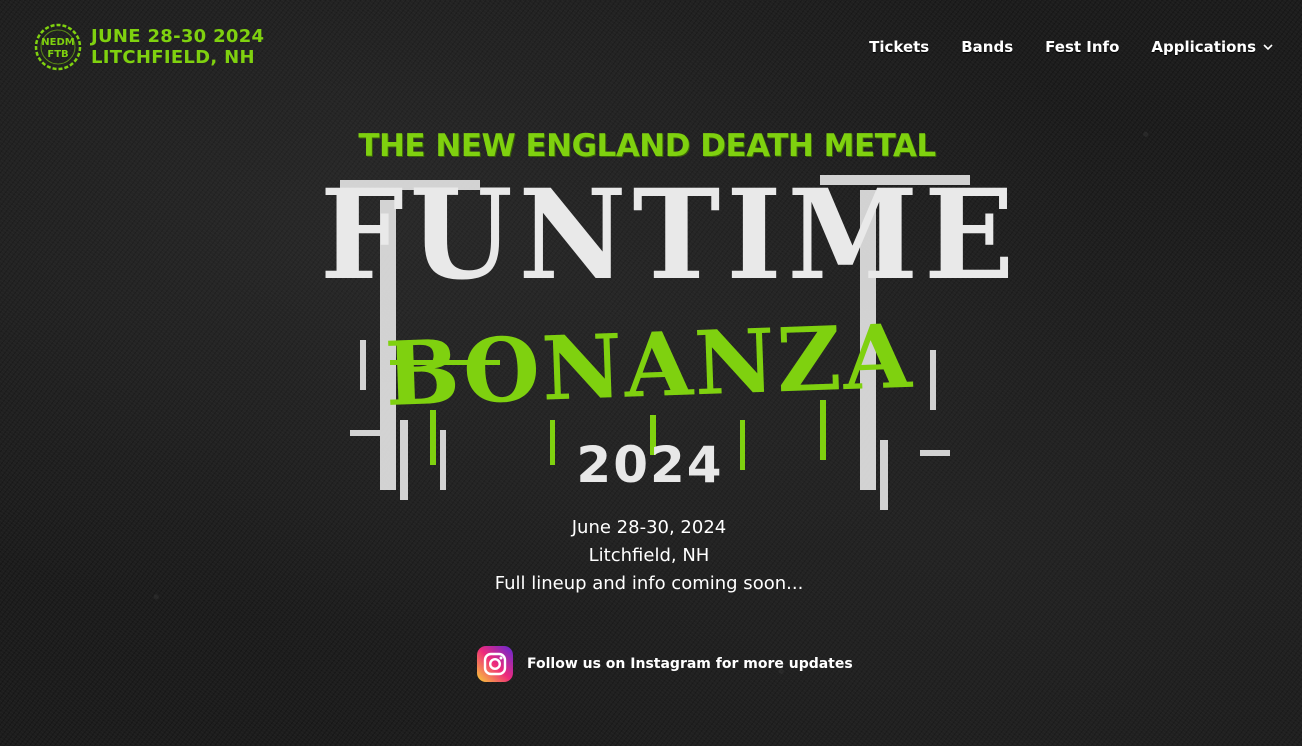  I want to click on instagram-link: Follow us on Instagram for more updates, so click(665, 664).